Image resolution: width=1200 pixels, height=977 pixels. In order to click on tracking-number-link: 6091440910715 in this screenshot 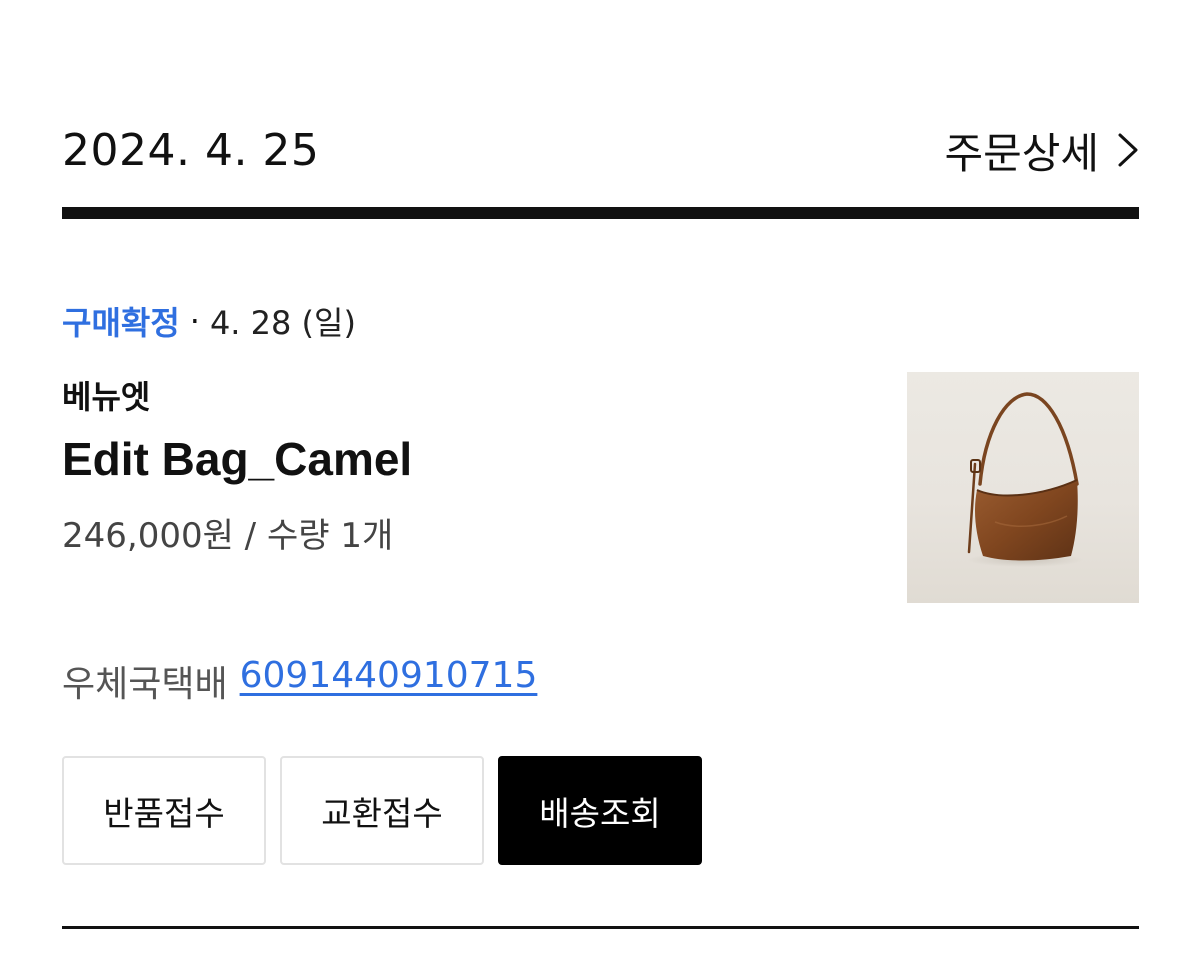, I will do `click(389, 681)`.